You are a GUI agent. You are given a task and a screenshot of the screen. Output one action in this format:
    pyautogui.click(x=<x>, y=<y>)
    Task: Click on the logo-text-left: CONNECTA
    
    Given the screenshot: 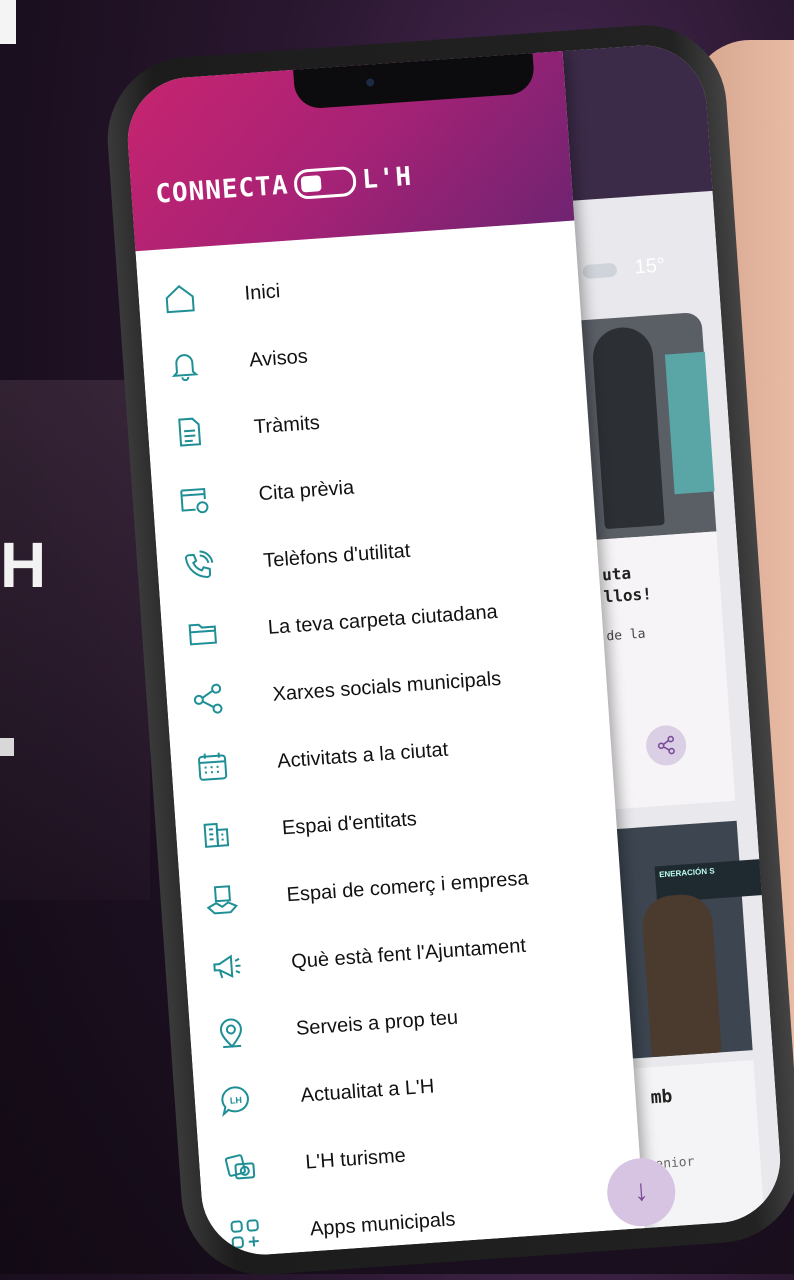 What is the action you would take?
    pyautogui.click(x=222, y=190)
    